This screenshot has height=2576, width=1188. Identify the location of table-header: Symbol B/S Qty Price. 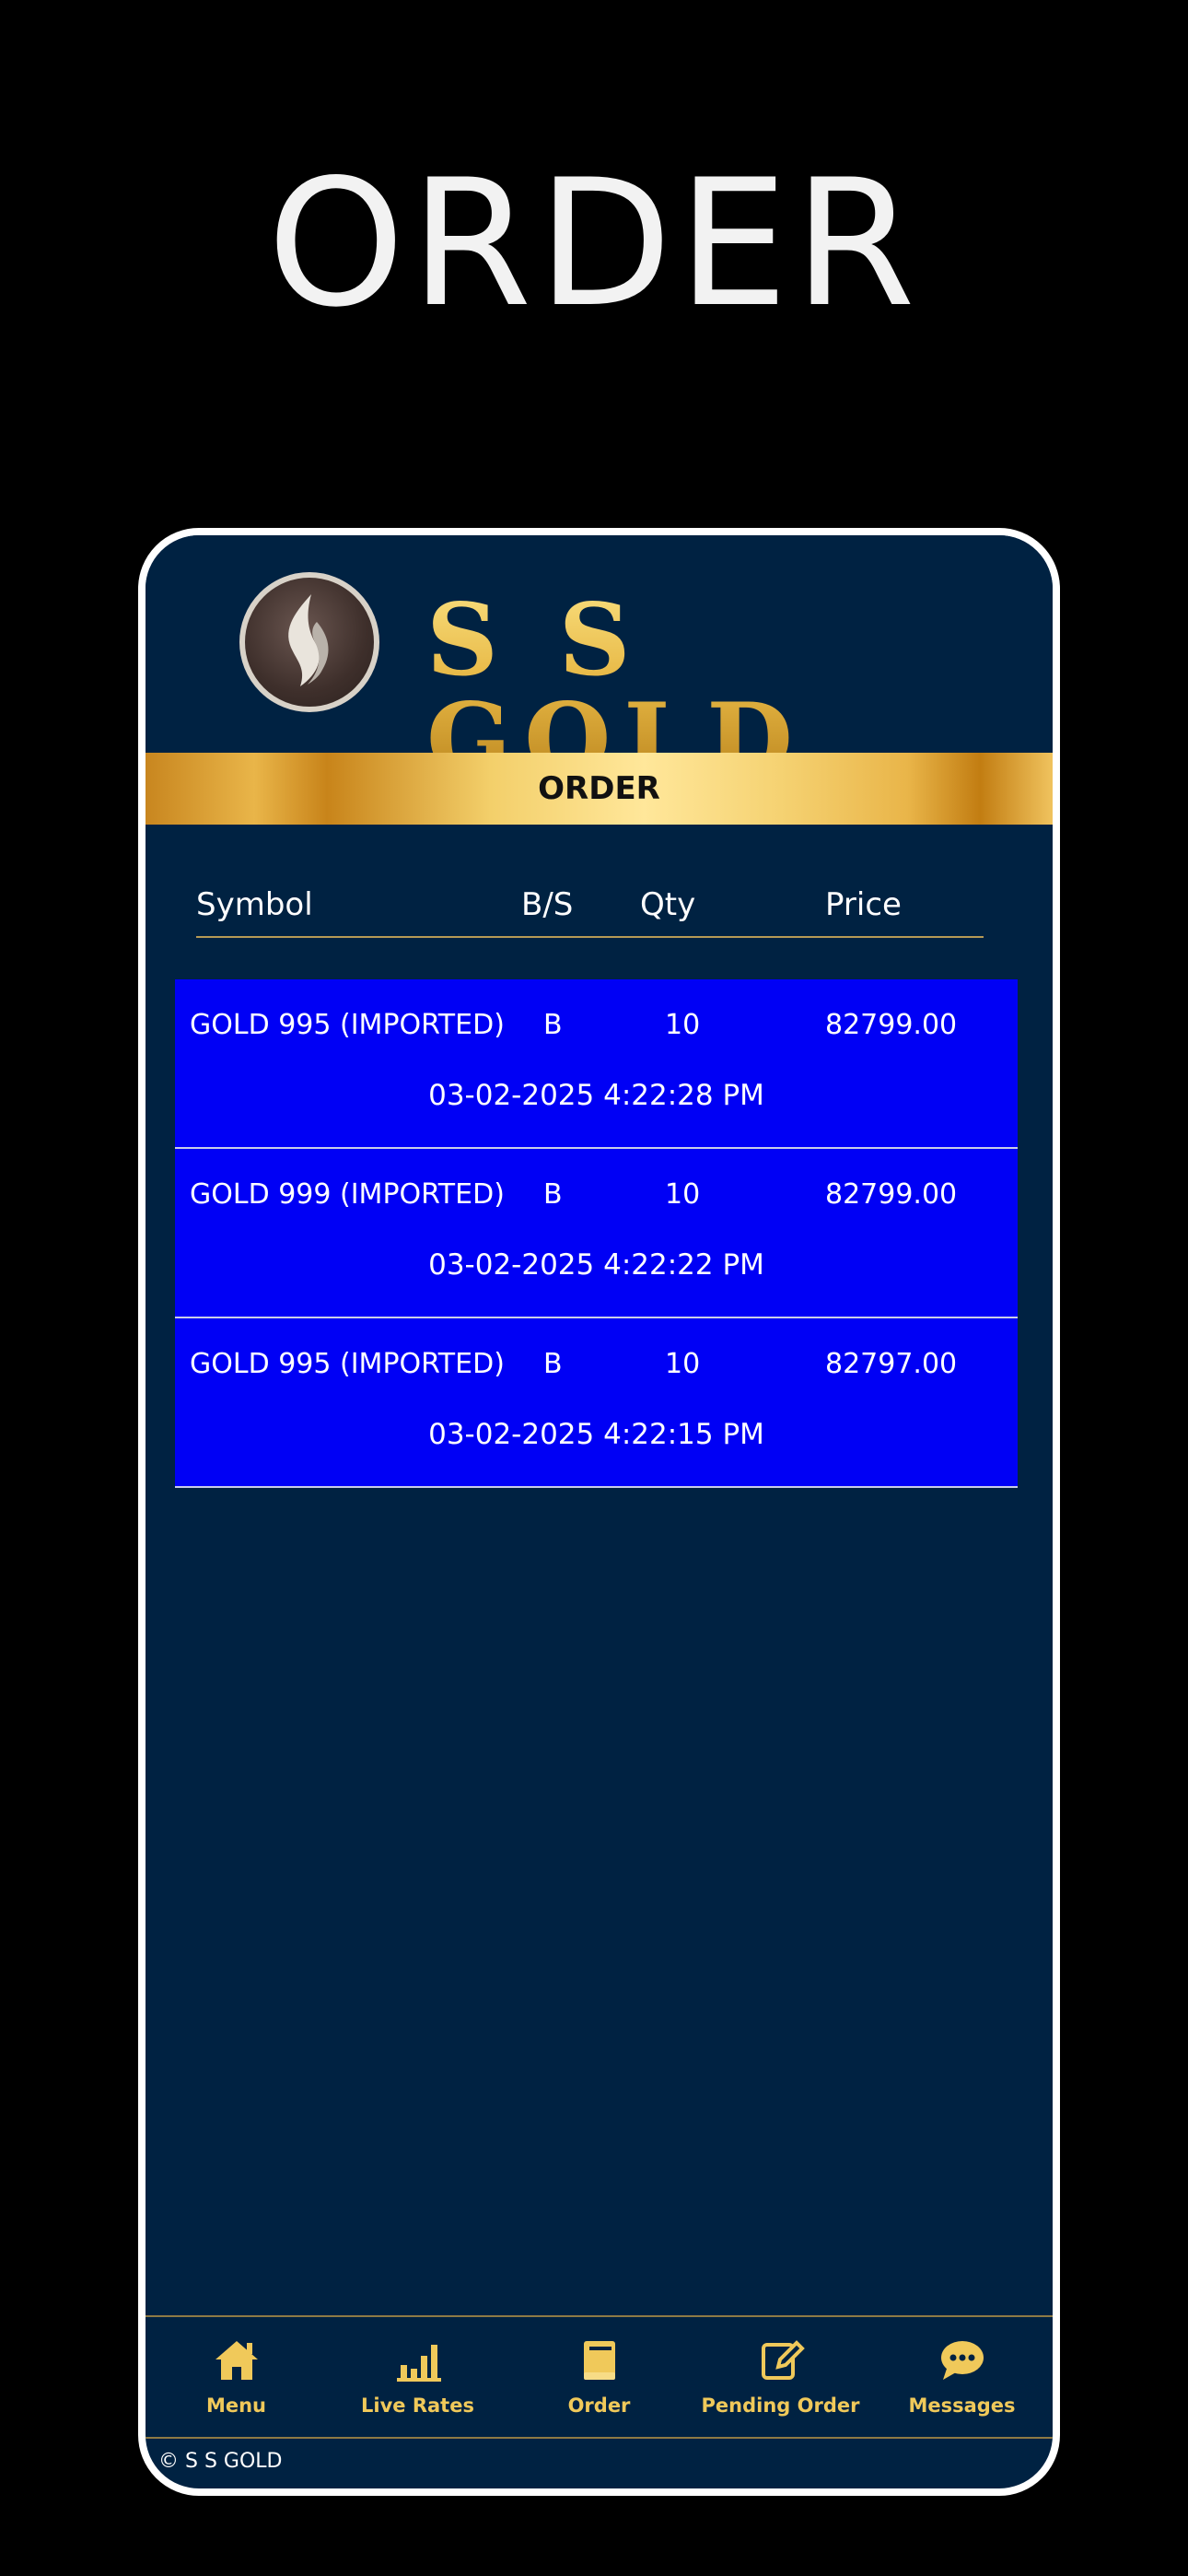
(590, 909).